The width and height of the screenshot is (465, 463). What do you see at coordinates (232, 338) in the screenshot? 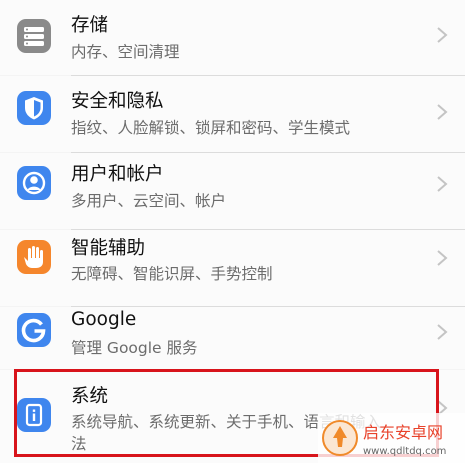
I see `settings-item-google: Google 管理 Google 服务` at bounding box center [232, 338].